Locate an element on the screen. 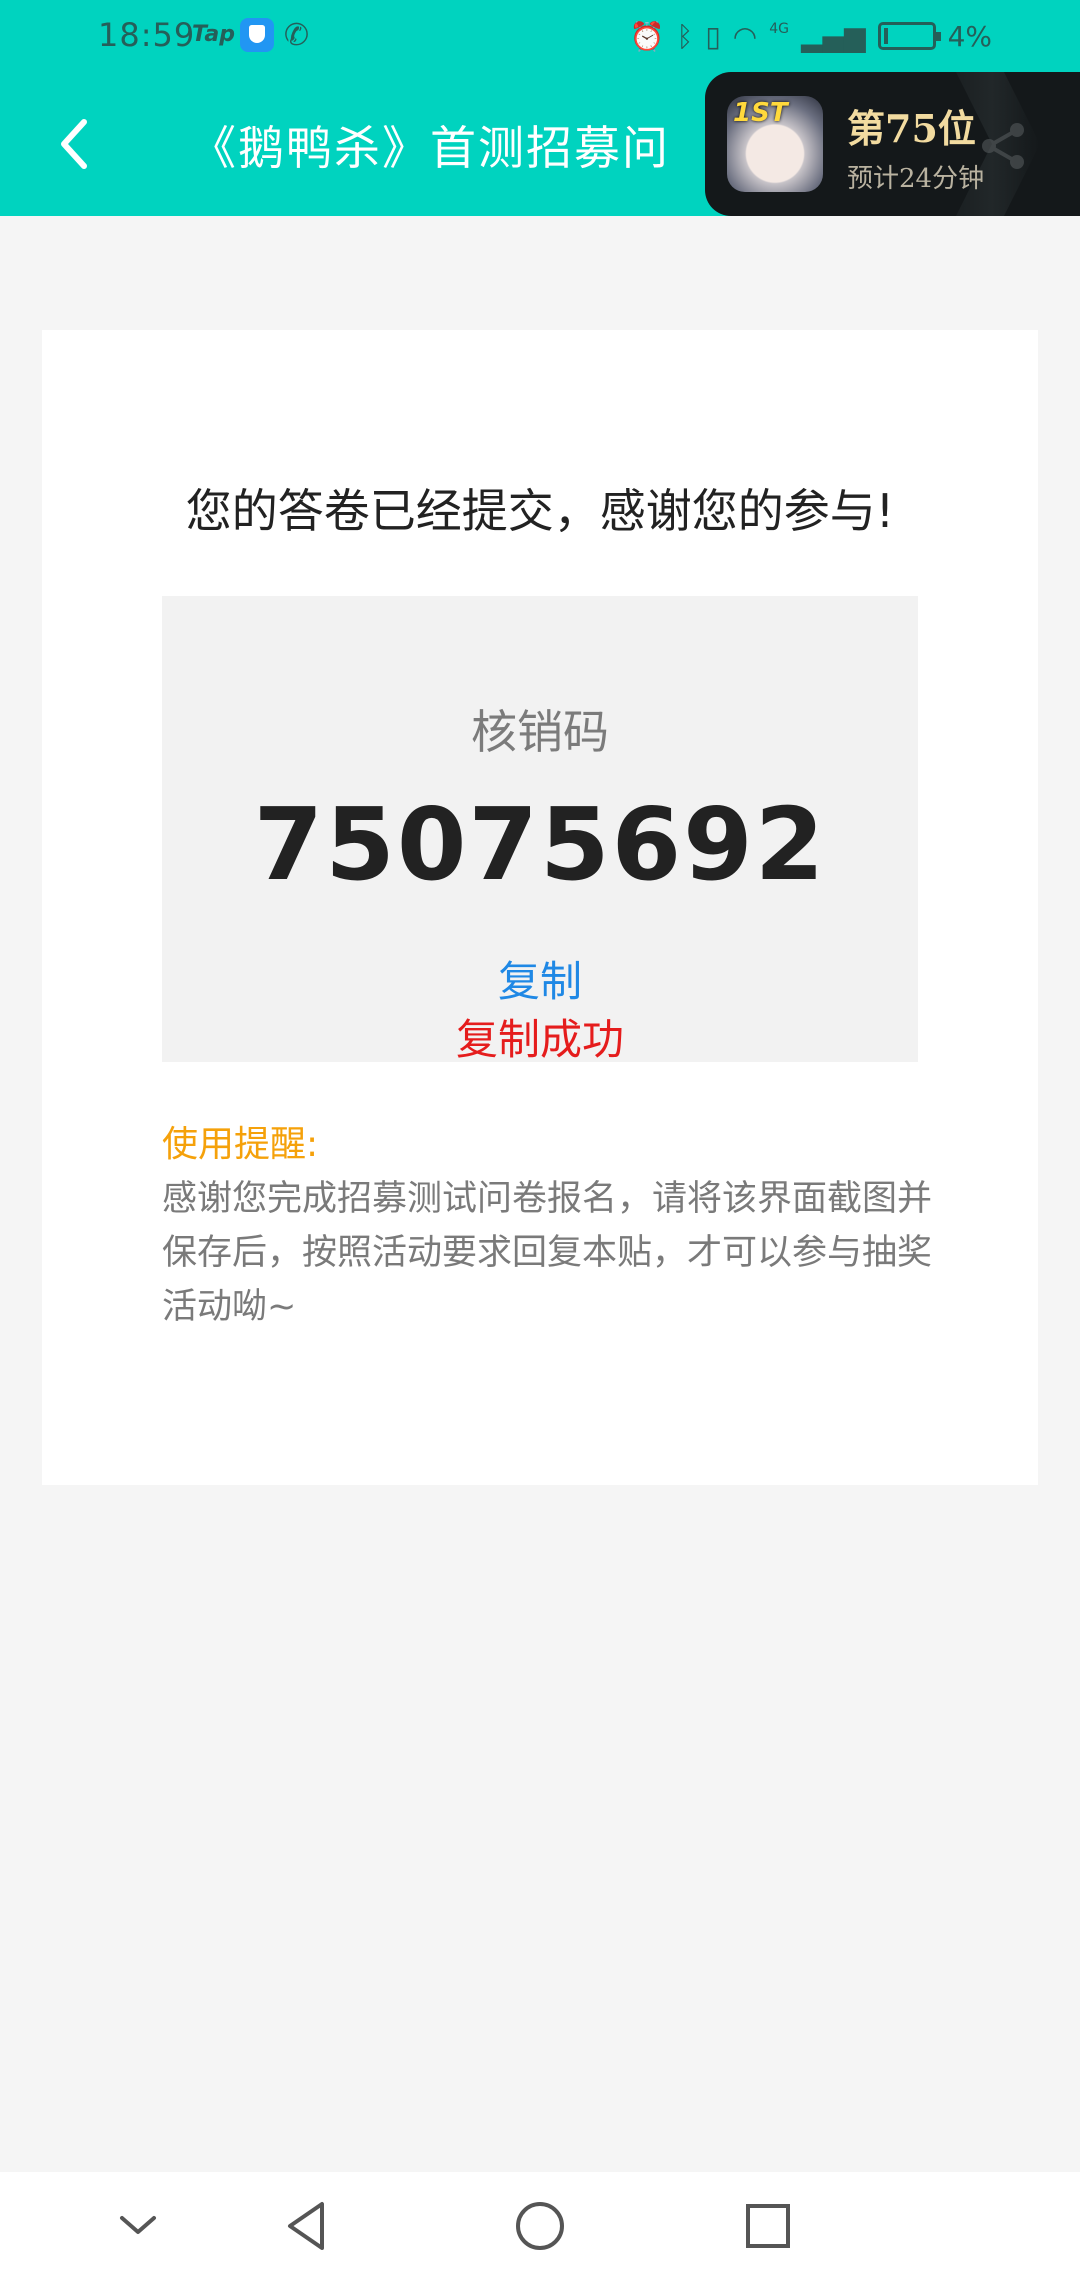 This screenshot has height=2280, width=1080. alarm-icon: ⏰ is located at coordinates (647, 36).